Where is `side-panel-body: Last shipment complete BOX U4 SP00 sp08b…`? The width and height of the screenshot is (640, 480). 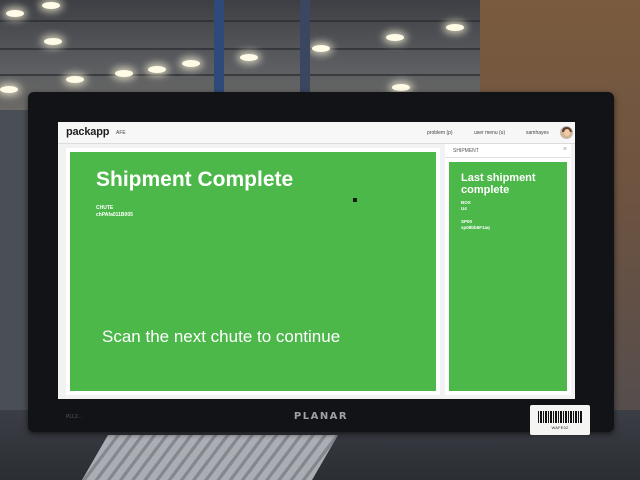 side-panel-body: Last shipment complete BOX U4 SP00 sp08b… is located at coordinates (508, 276).